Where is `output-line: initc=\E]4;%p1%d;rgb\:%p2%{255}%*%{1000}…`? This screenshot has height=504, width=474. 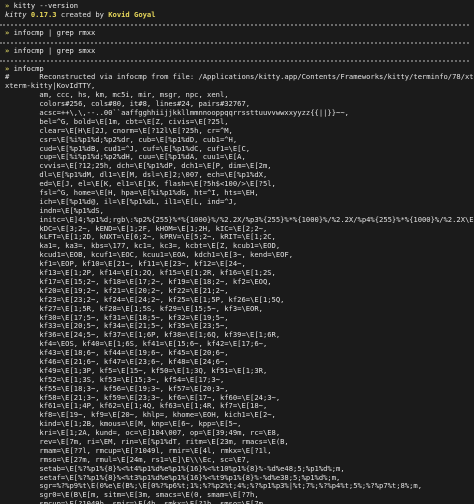 output-line: initc=\E]4;%p1%d;rgb\:%p2%{255}%*%{1000}… is located at coordinates (239, 219).